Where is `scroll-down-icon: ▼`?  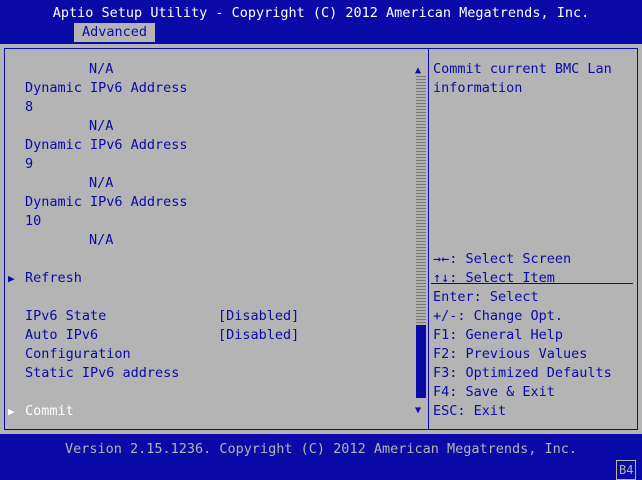
scroll-down-icon: ▼ is located at coordinates (418, 410).